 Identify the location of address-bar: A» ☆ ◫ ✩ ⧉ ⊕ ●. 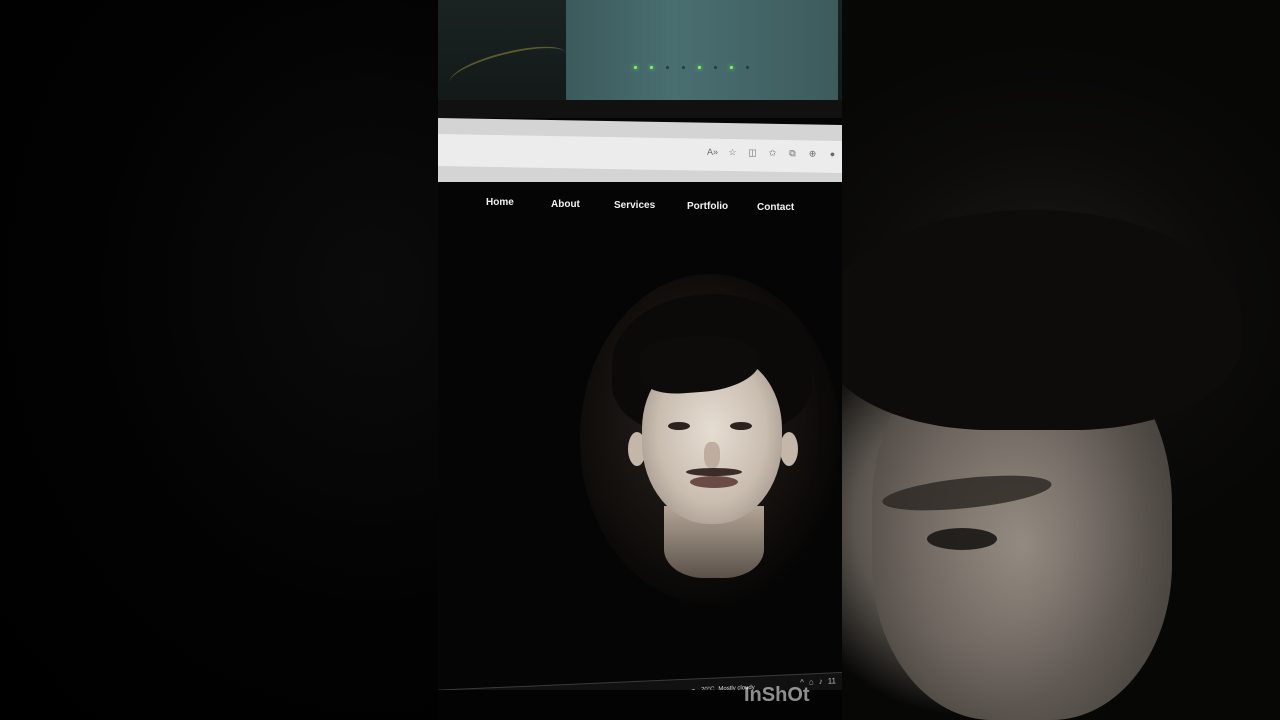
(640, 154).